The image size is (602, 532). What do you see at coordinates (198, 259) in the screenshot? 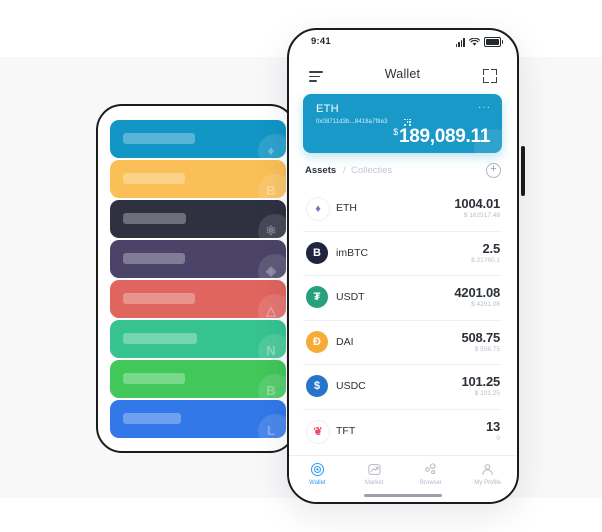
I see `wallet-card-4: ◈` at bounding box center [198, 259].